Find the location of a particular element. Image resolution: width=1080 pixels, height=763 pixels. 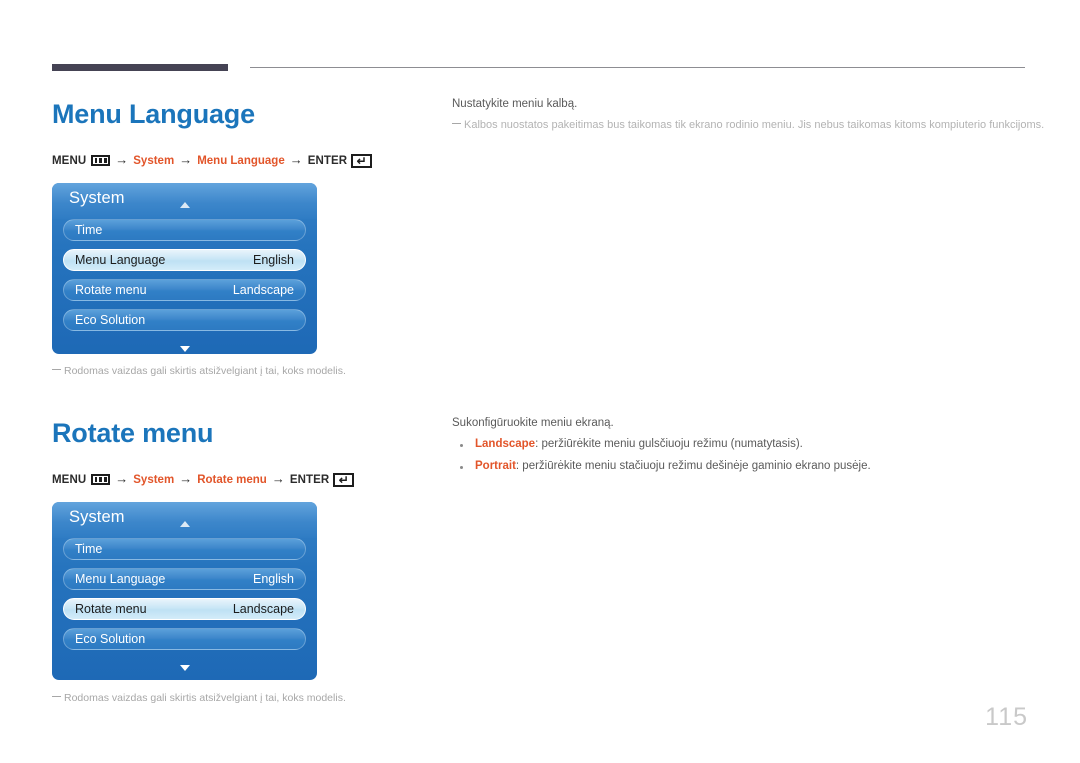

header-rule-thick is located at coordinates (140, 67).